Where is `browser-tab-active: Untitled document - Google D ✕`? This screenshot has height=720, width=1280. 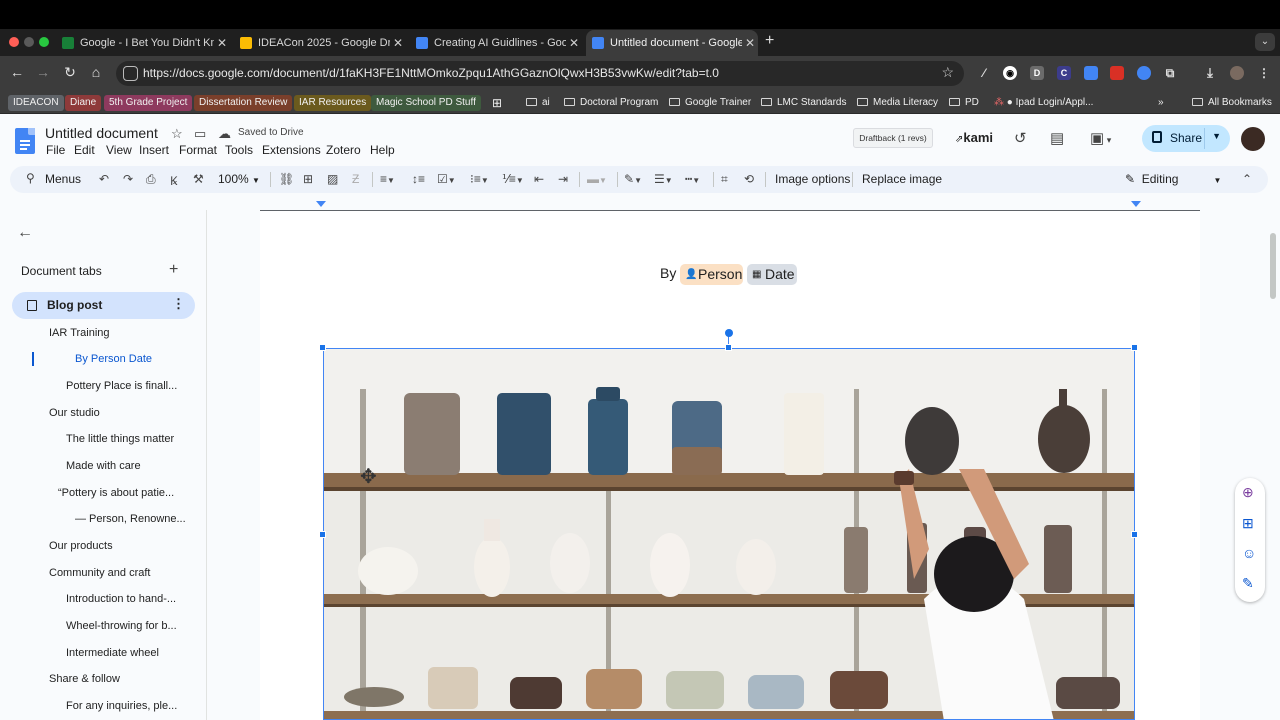 browser-tab-active: Untitled document - Google D ✕ is located at coordinates (672, 43).